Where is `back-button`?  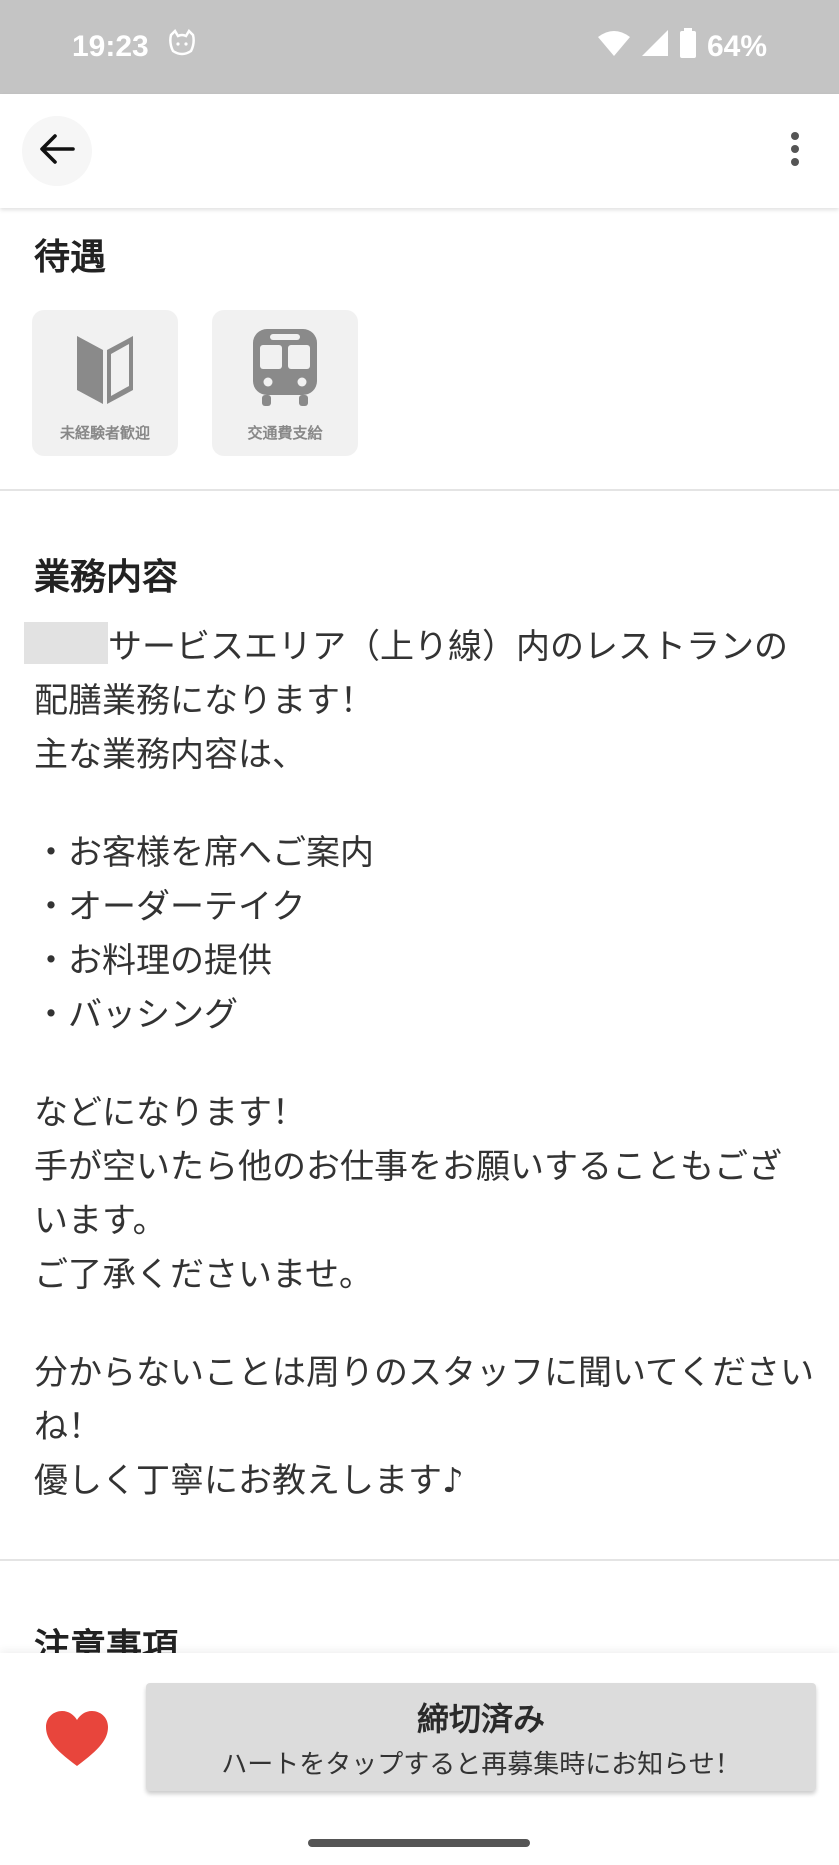 back-button is located at coordinates (57, 151).